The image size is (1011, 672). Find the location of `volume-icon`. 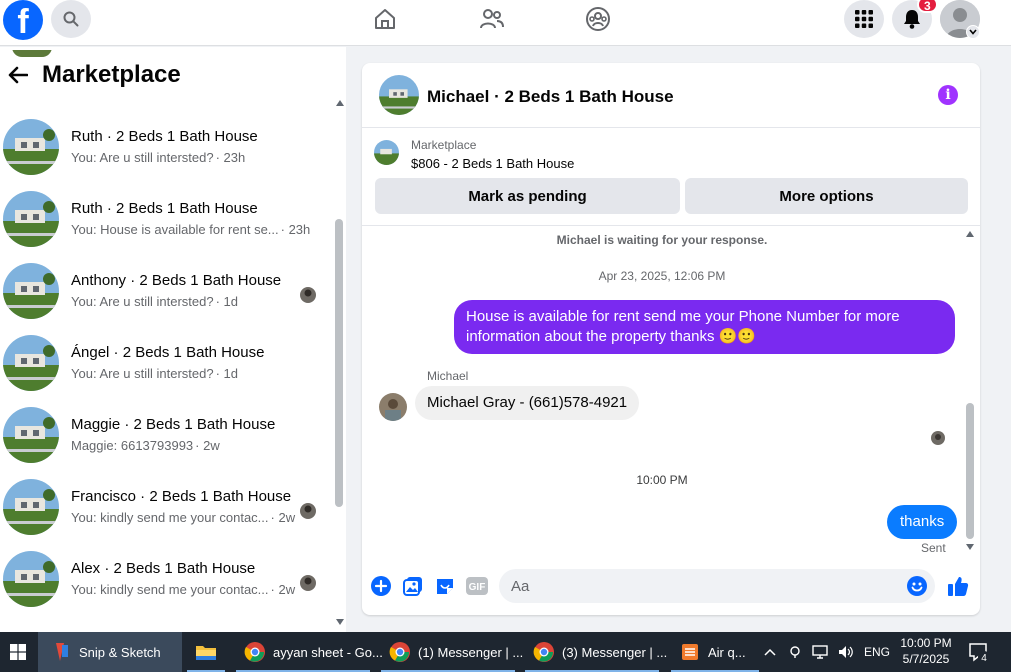

volume-icon is located at coordinates (846, 652).